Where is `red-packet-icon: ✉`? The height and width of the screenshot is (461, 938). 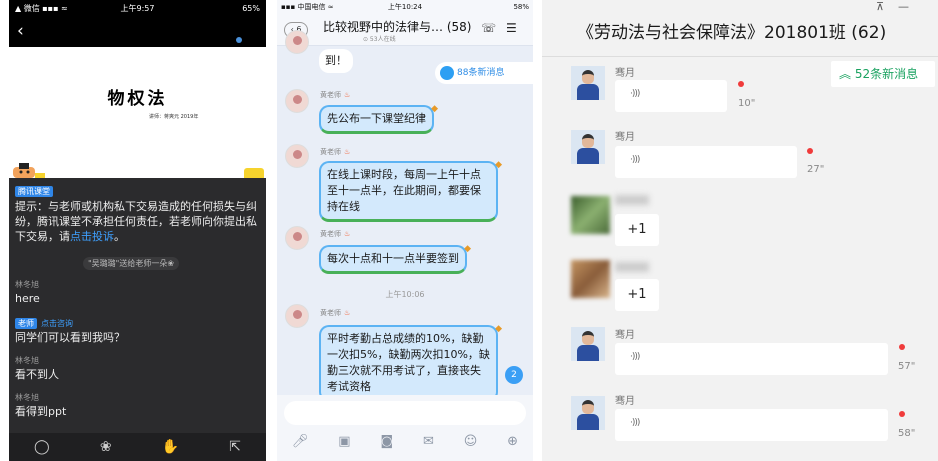 red-packet-icon: ✉ is located at coordinates (428, 441).